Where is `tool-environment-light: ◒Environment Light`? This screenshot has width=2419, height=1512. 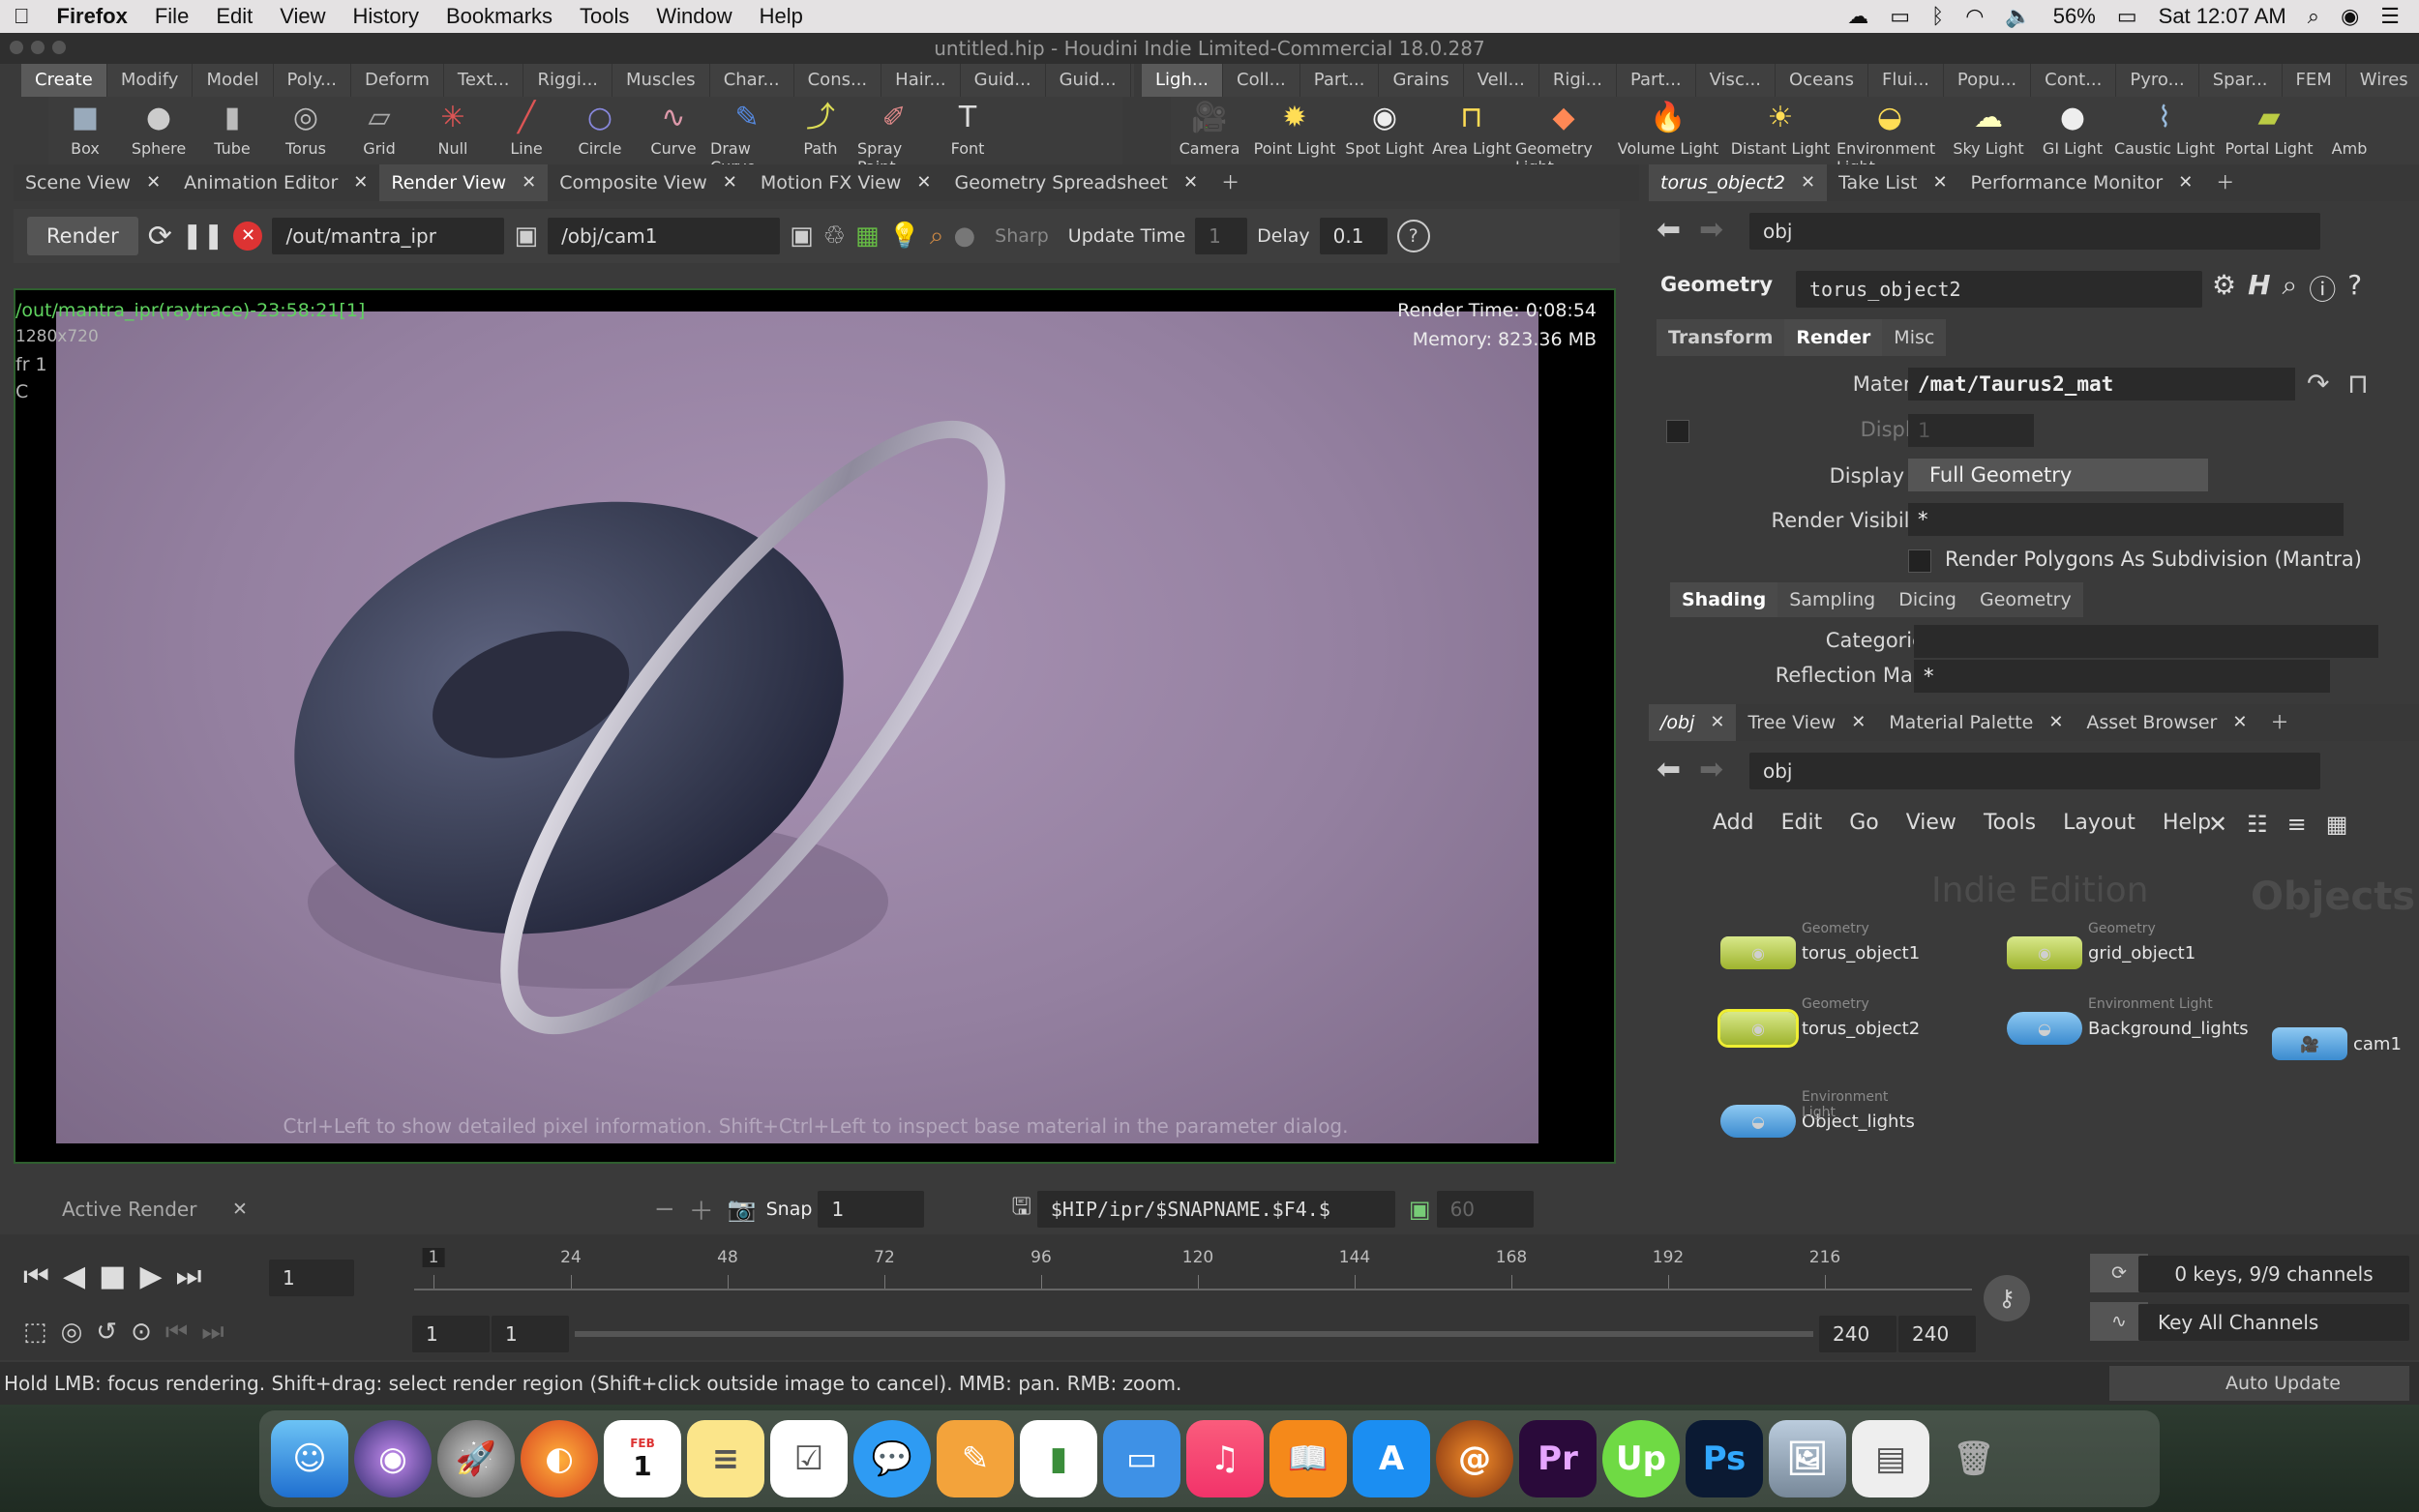 tool-environment-light: ◒Environment Light is located at coordinates (1890, 137).